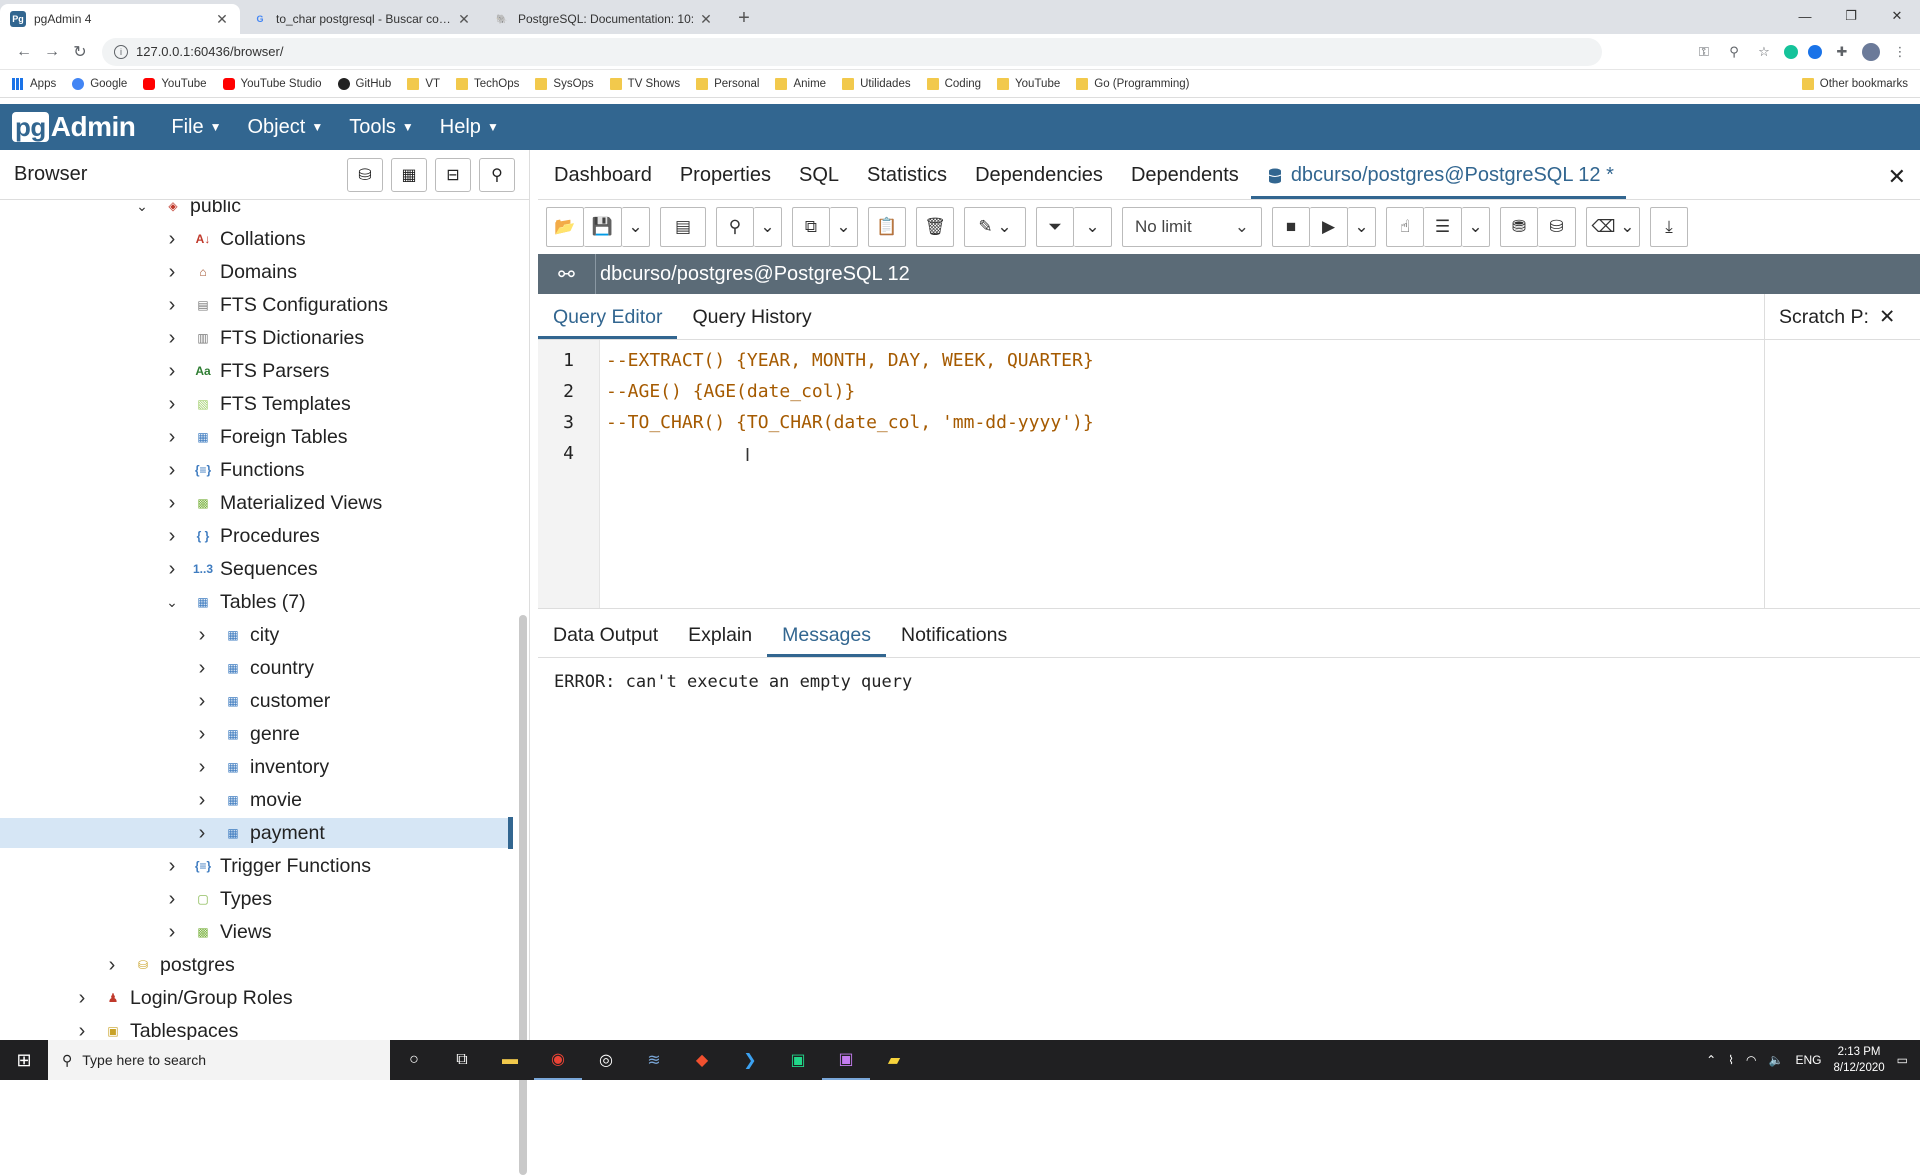 Image resolution: width=1920 pixels, height=1175 pixels. I want to click on tab-query-history: Query History, so click(751, 322).